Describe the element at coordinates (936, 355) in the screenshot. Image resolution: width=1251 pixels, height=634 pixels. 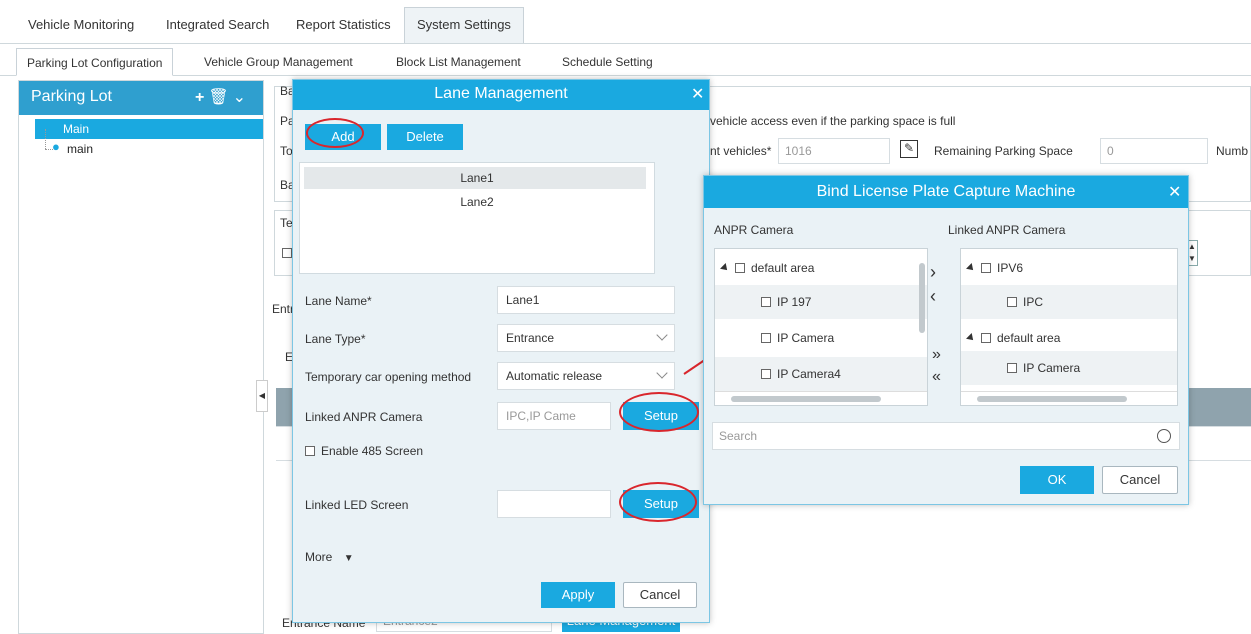
I see `move-all-right-icon: »` at that location.